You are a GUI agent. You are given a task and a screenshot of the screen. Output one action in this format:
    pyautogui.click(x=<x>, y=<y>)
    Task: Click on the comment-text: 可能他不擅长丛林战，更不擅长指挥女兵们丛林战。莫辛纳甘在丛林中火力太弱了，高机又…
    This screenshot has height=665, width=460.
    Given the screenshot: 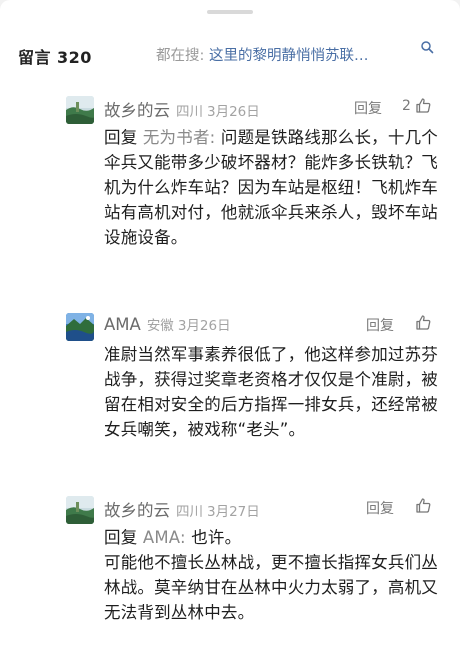 What is the action you would take?
    pyautogui.click(x=271, y=587)
    